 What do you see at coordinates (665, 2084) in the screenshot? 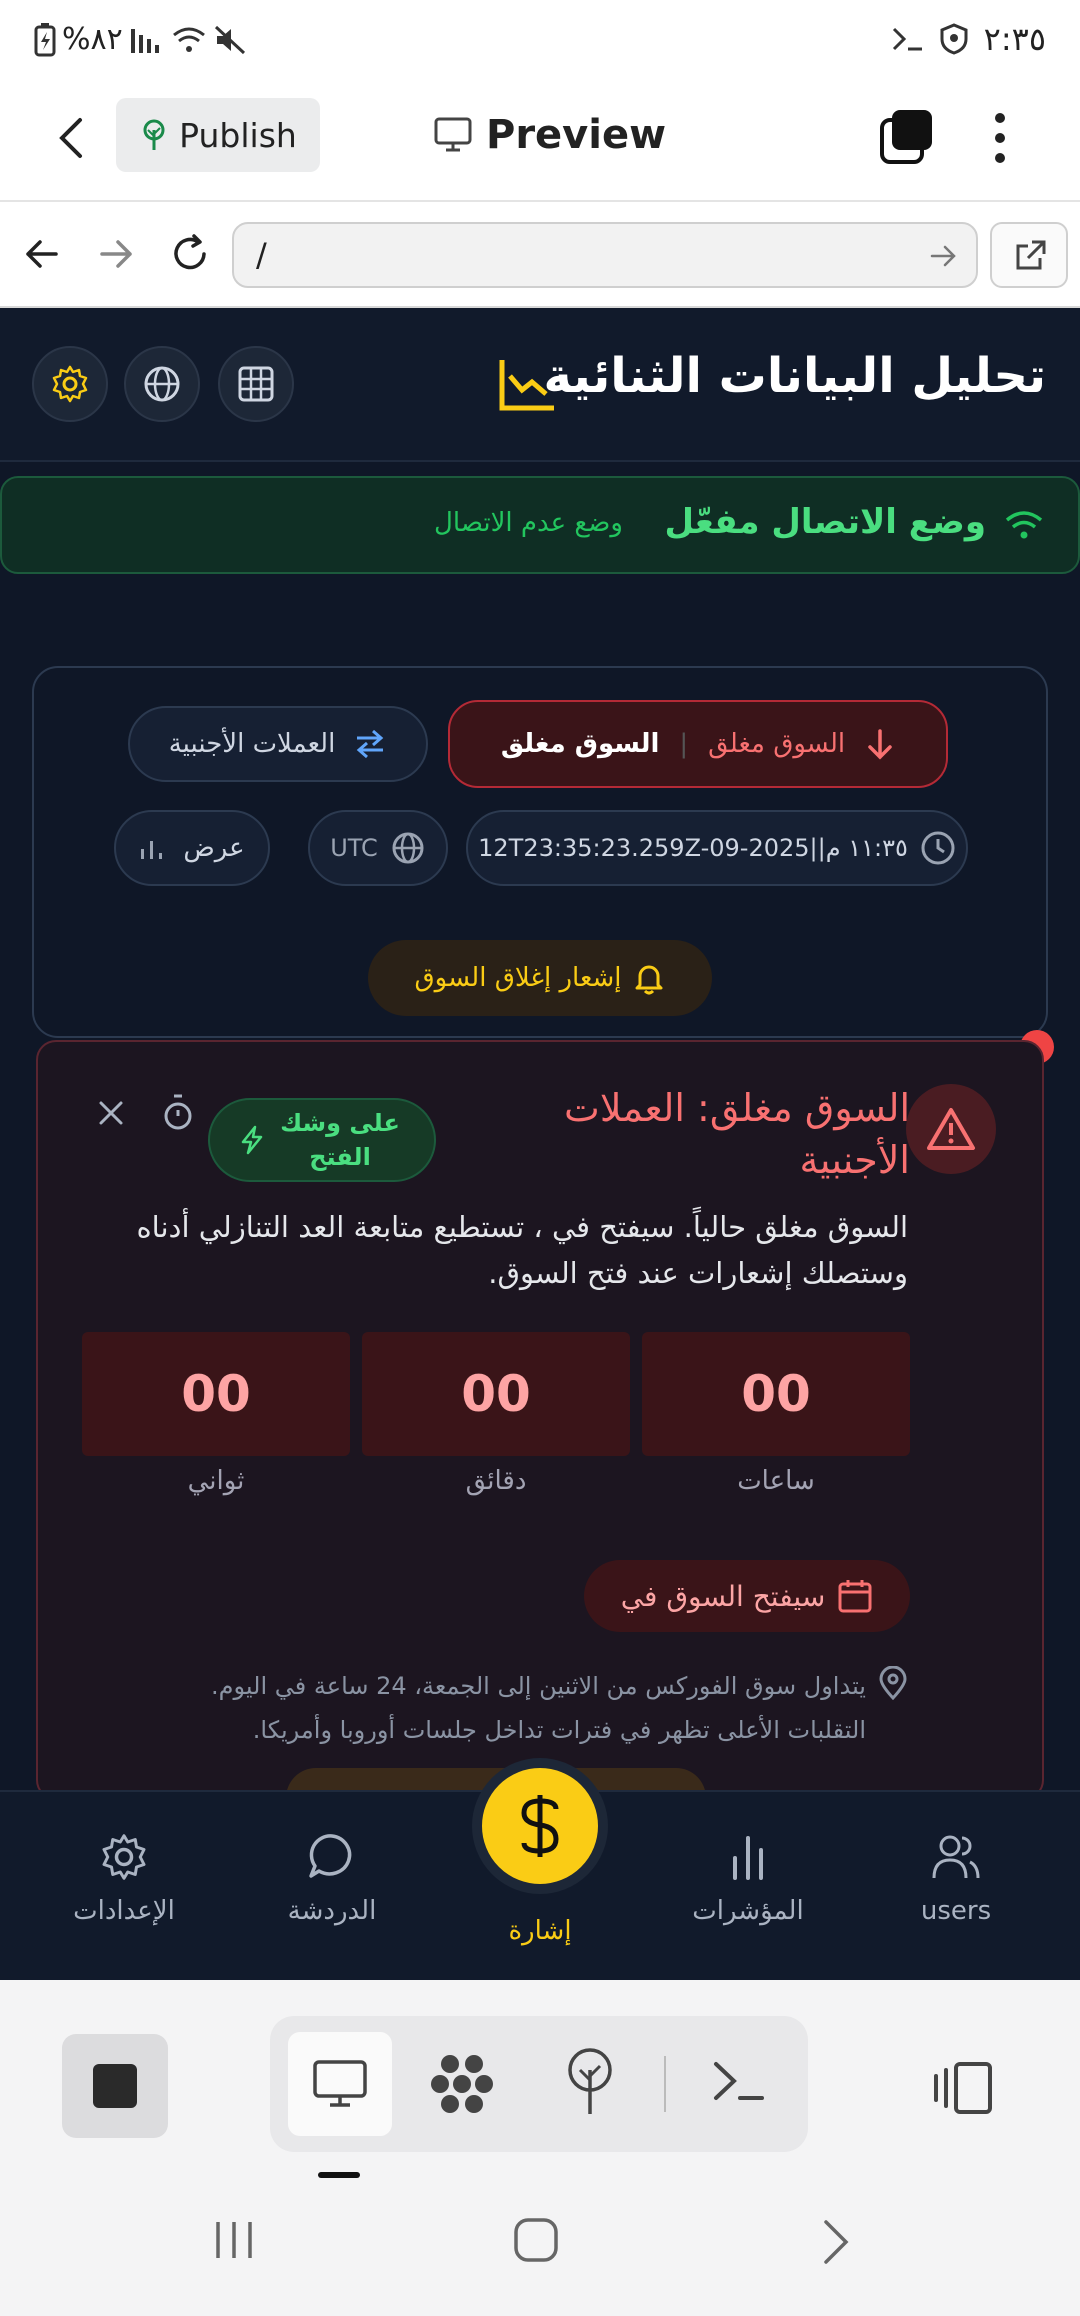
I see `toolbar-divider` at bounding box center [665, 2084].